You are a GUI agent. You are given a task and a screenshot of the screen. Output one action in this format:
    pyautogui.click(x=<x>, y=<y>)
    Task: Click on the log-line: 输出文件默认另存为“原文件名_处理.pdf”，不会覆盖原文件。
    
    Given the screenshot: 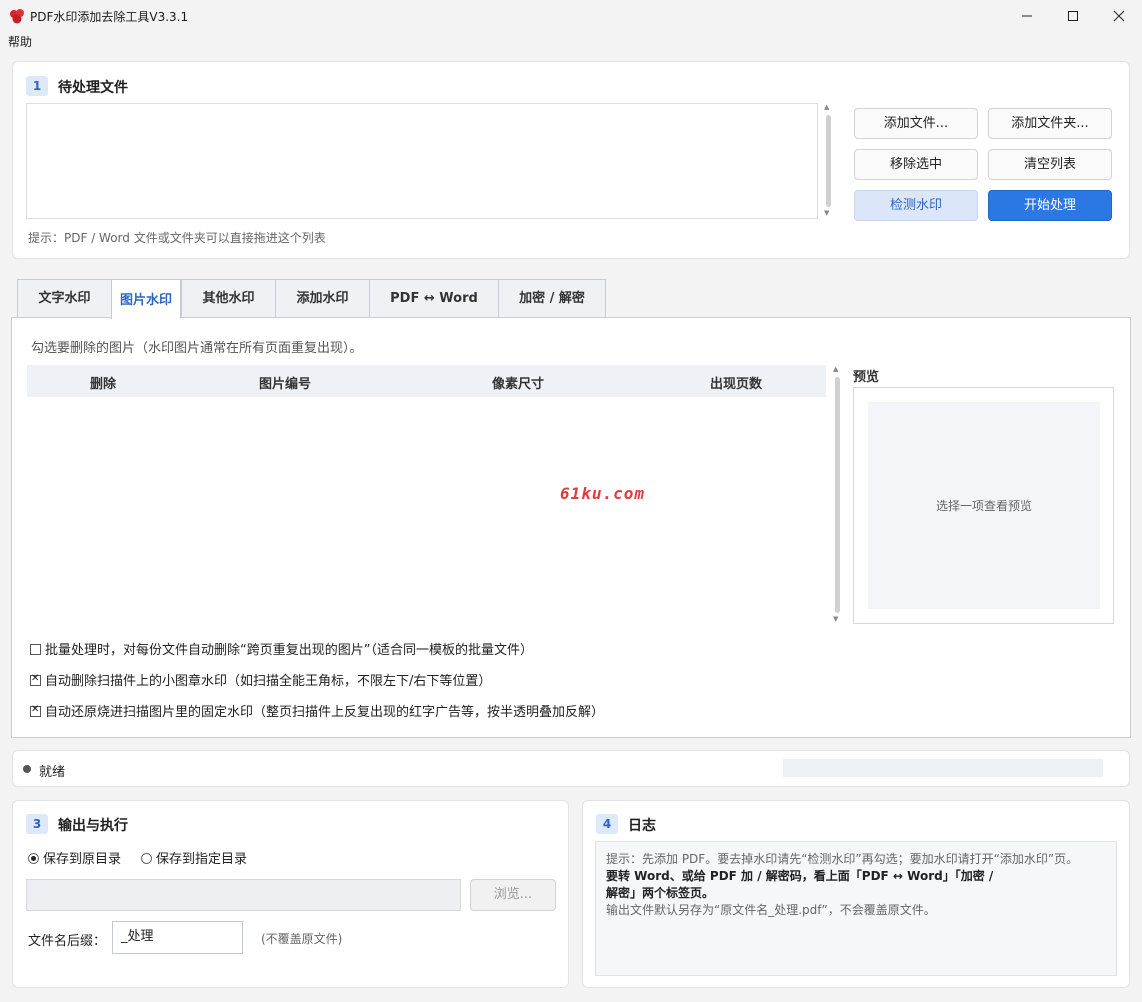 What is the action you would take?
    pyautogui.click(x=771, y=910)
    